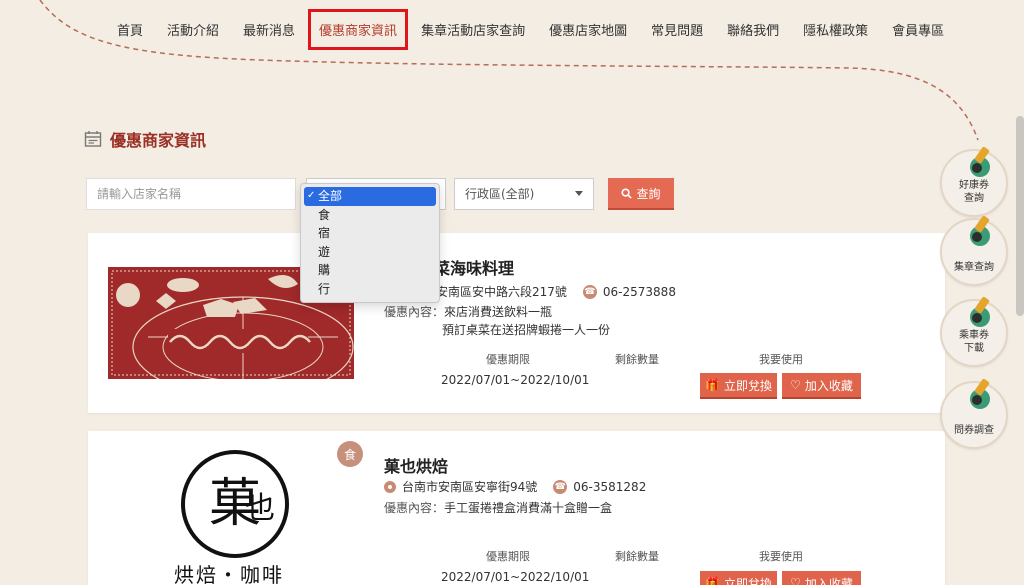 The image size is (1024, 585). I want to click on nav-member: 會員專區, so click(918, 29).